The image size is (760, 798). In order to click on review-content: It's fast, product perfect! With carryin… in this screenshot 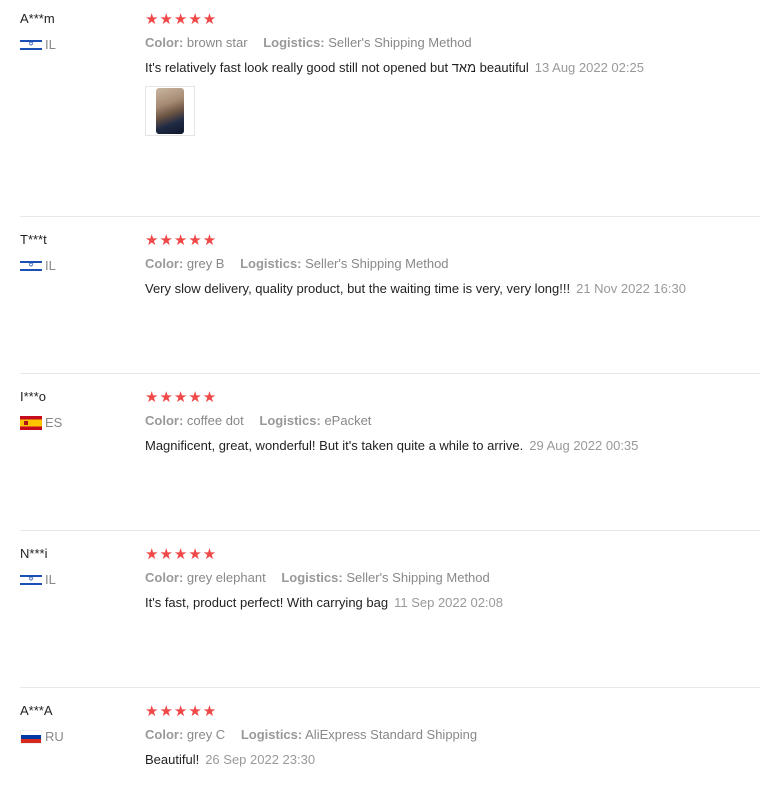, I will do `click(267, 602)`.